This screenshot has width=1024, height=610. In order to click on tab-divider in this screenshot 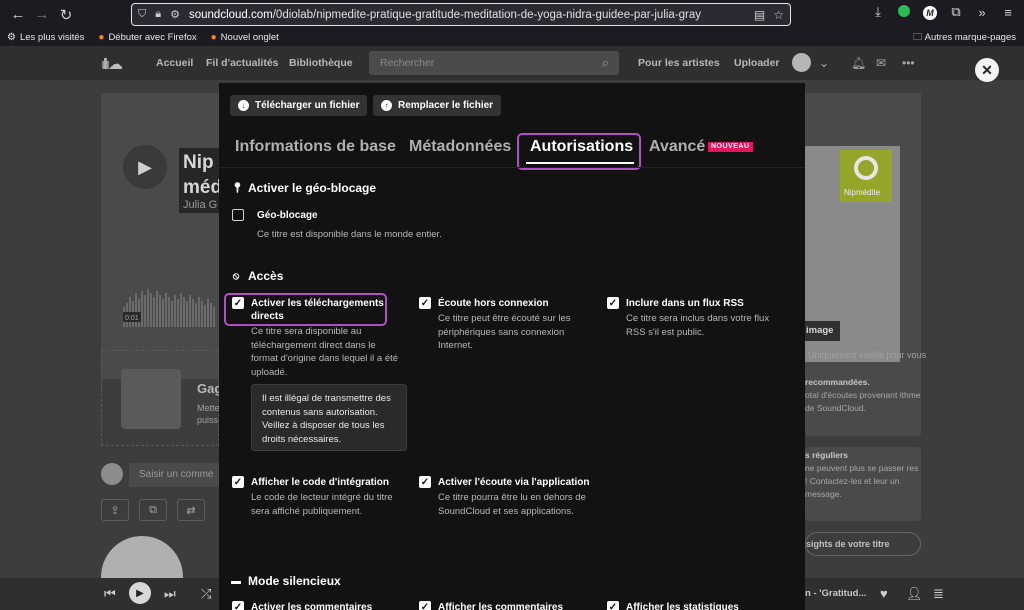, I will do `click(512, 167)`.